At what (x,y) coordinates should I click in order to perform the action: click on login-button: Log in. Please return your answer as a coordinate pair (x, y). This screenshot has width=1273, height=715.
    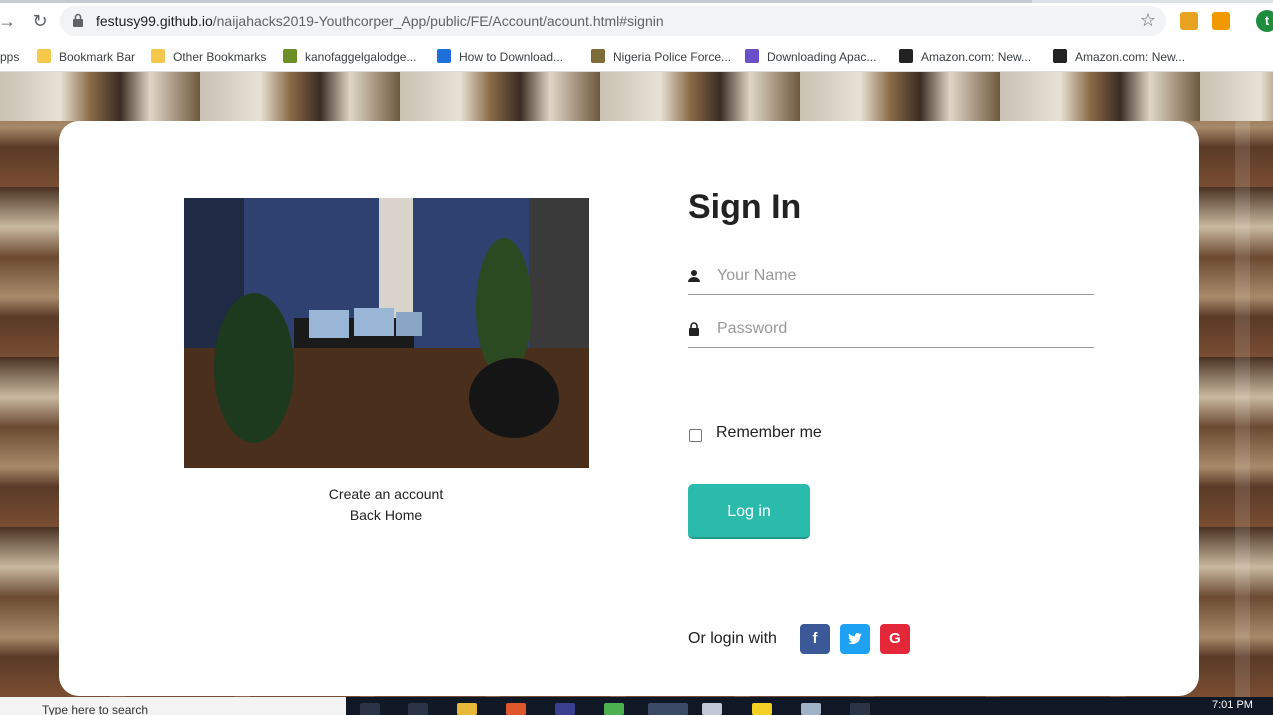
    Looking at the image, I should click on (749, 511).